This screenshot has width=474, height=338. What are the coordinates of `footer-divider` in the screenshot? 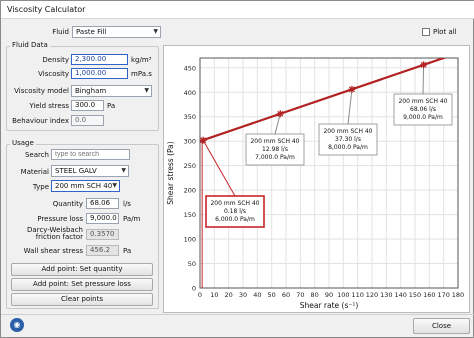 It's located at (237, 314).